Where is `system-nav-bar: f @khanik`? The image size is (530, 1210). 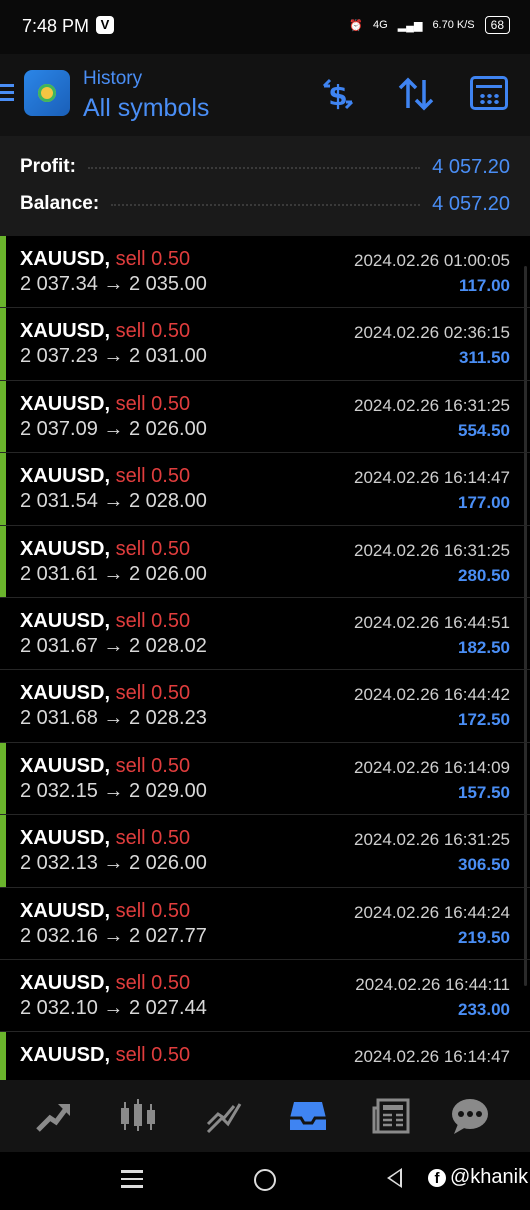 system-nav-bar: f @khanik is located at coordinates (265, 1181).